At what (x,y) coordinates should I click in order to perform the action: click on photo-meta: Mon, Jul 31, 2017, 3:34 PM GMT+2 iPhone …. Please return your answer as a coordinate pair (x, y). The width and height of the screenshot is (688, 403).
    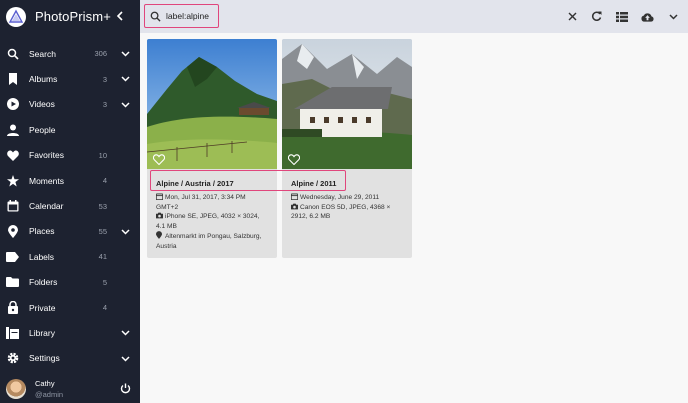
    Looking at the image, I should click on (208, 222).